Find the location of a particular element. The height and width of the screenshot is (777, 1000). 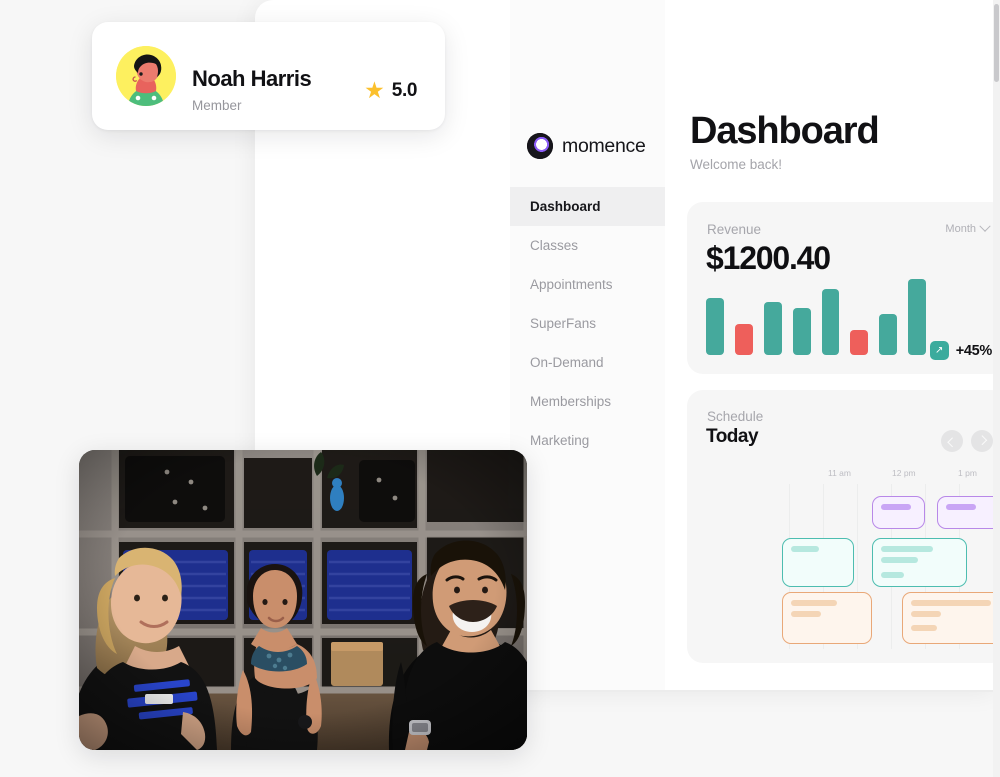

chevron-down-icon is located at coordinates (985, 226).